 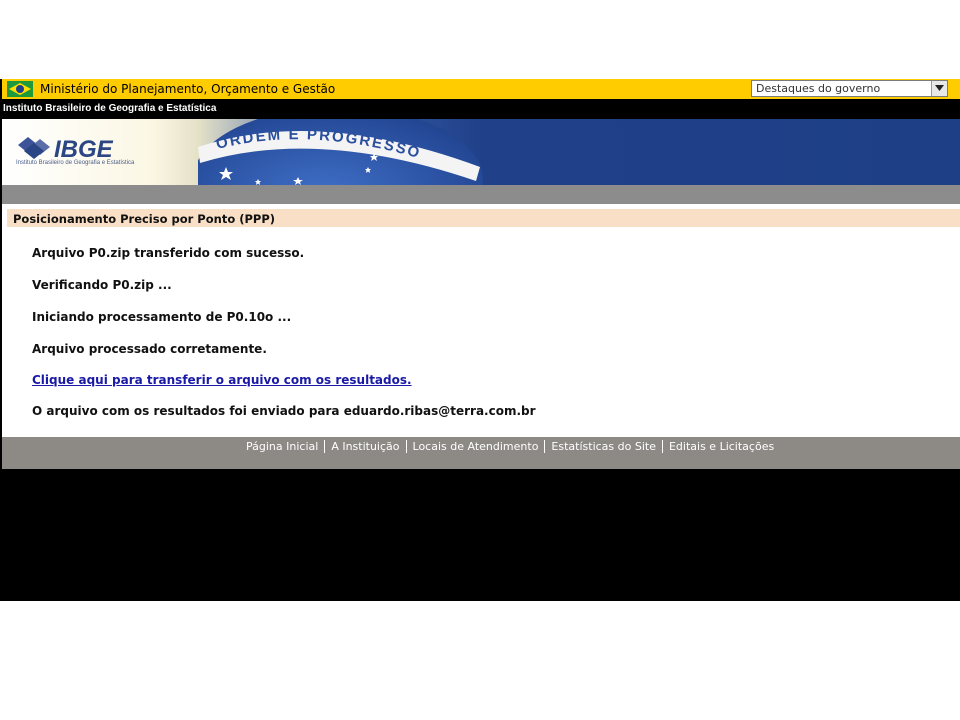 I want to click on grey-divider-bar, so click(x=481, y=194).